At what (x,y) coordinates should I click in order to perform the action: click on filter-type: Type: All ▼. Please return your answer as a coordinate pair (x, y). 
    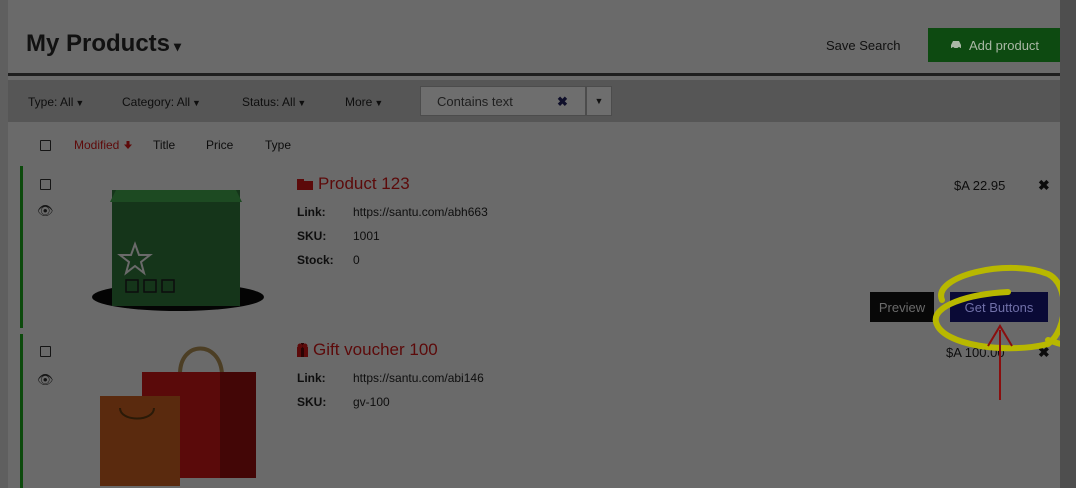
    Looking at the image, I should click on (56, 102).